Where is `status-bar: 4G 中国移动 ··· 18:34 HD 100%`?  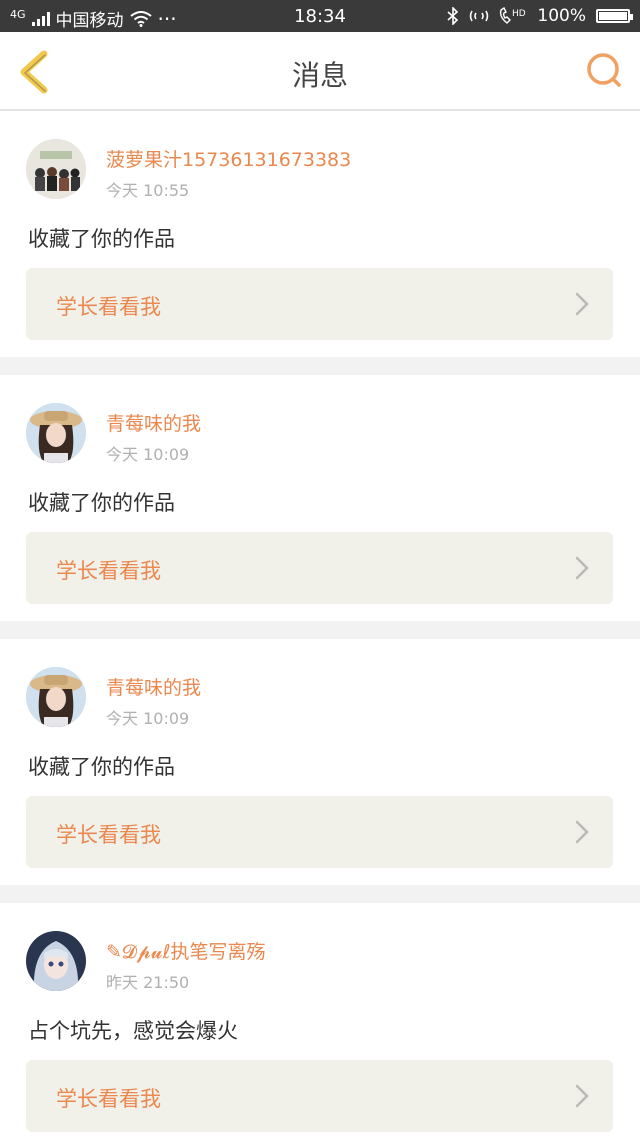 status-bar: 4G 中国移动 ··· 18:34 HD 100% is located at coordinates (320, 16).